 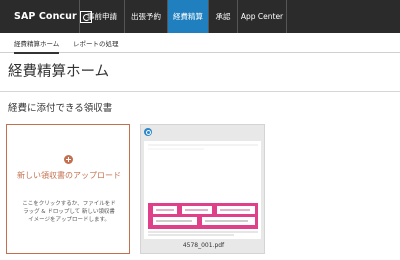 I want to click on upload-receipt-label: 新しい領収書のアップロード, so click(x=69, y=175).